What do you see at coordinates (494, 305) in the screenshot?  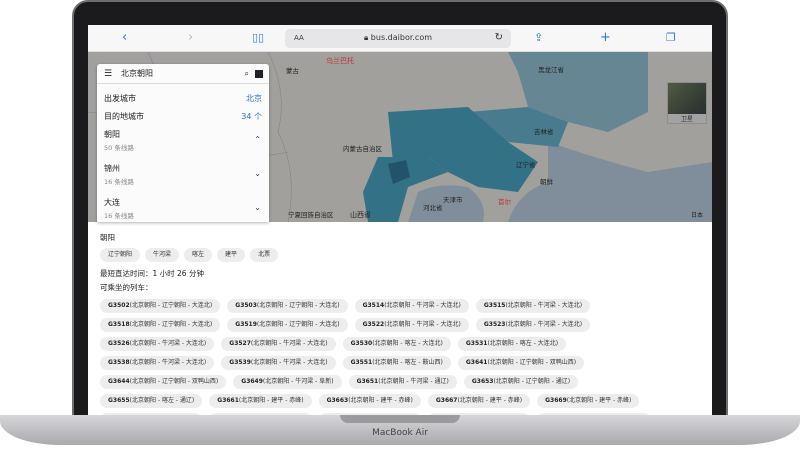 I see `train-number: G3515` at bounding box center [494, 305].